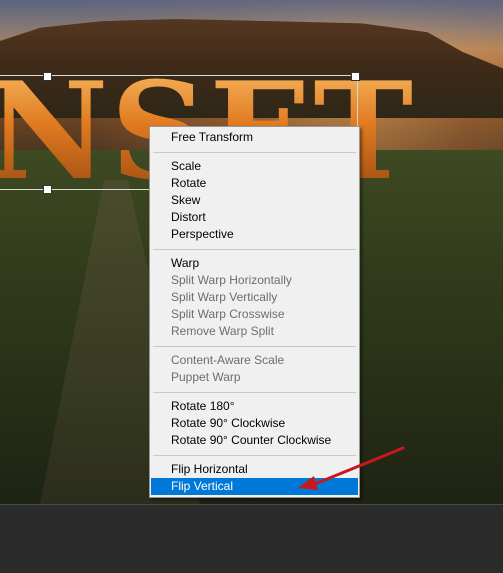 The image size is (503, 573). Describe the element at coordinates (47, 189) in the screenshot. I see `transform-handle-bottom-middle` at that location.